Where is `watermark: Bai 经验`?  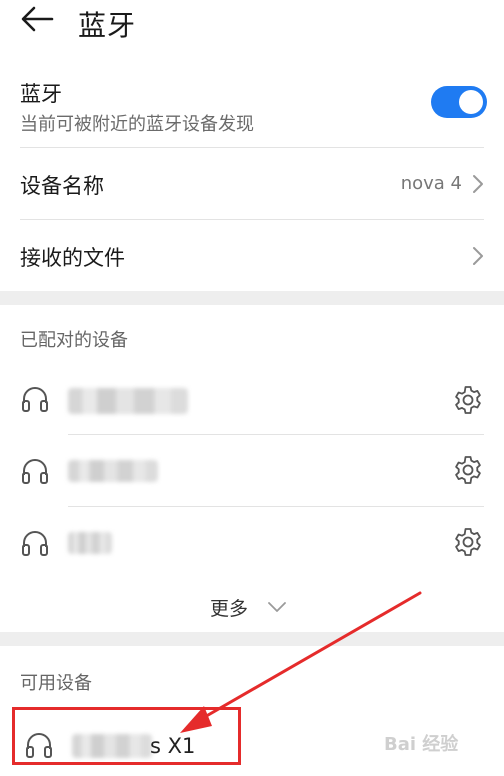
watermark: Bai 经验 is located at coordinates (421, 744).